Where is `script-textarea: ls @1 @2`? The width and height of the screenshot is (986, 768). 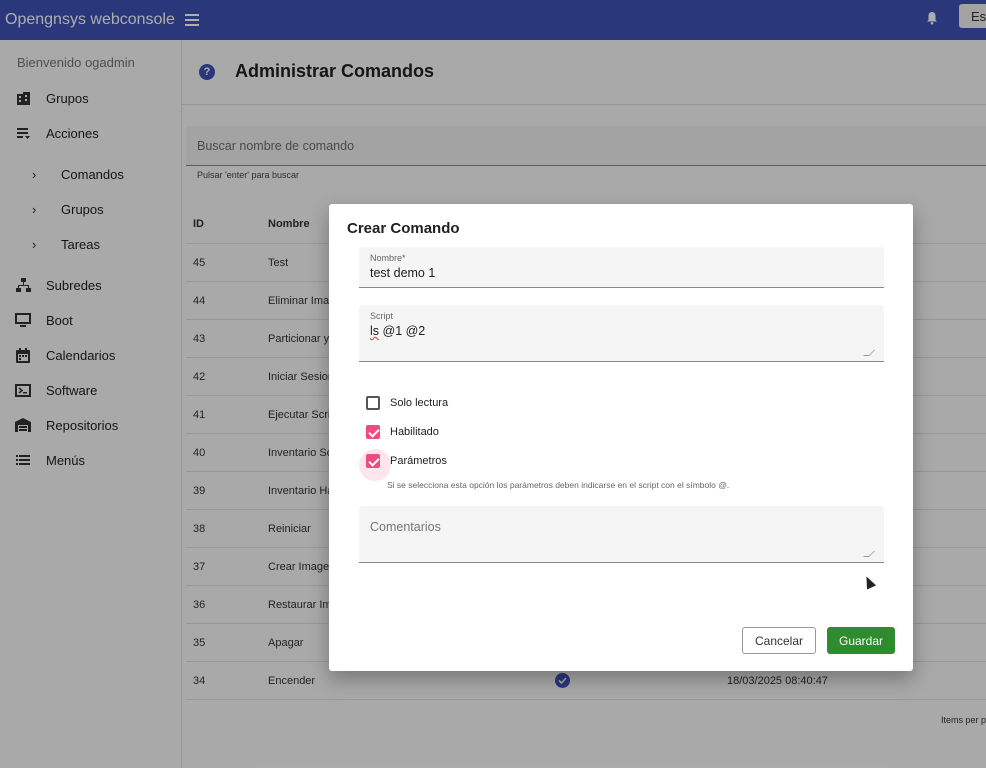 script-textarea: ls @1 @2 is located at coordinates (397, 331).